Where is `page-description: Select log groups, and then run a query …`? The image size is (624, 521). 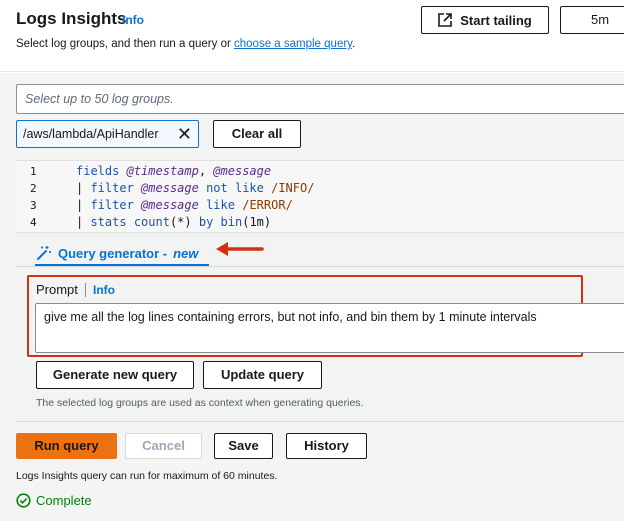
page-description: Select log groups, and then run a query … is located at coordinates (185, 44).